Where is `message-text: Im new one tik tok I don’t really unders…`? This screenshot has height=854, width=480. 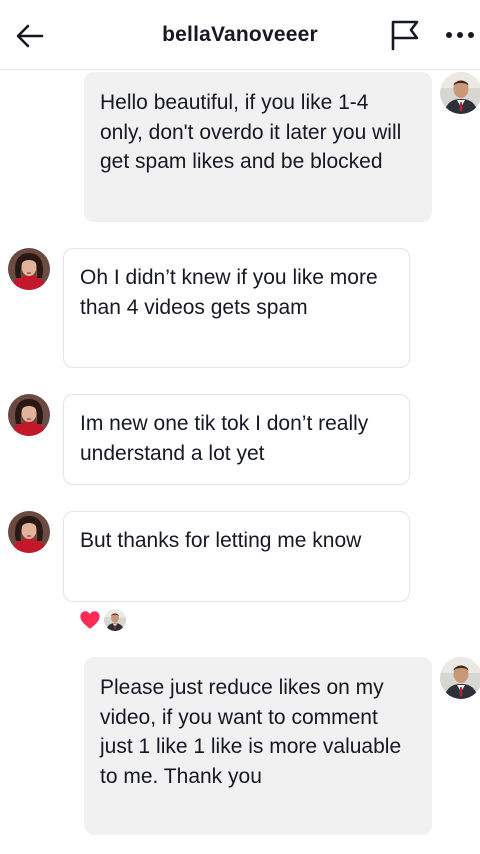
message-text: Im new one tik tok I don’t really unders… is located at coordinates (224, 438).